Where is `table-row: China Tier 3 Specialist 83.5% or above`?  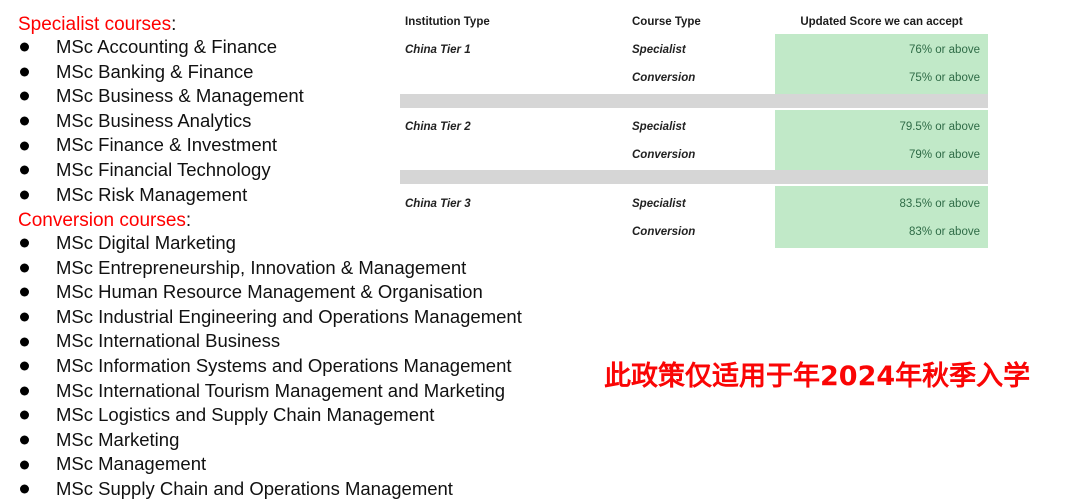 table-row: China Tier 3 Specialist 83.5% or above is located at coordinates (694, 209).